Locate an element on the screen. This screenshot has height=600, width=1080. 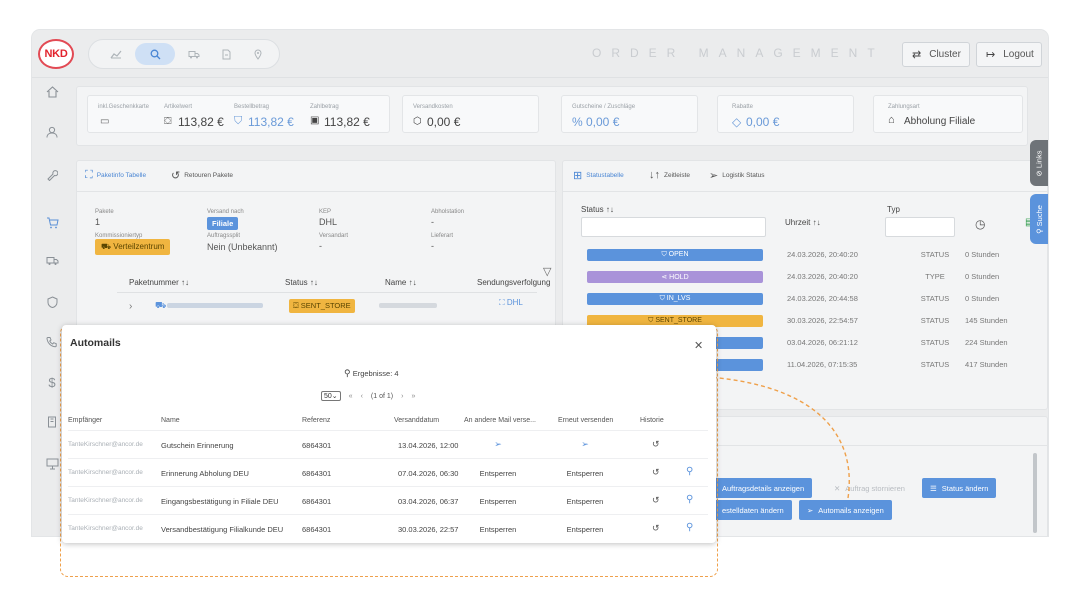
send-date: 03.04.2026, 06:37 is located at coordinates (428, 501).